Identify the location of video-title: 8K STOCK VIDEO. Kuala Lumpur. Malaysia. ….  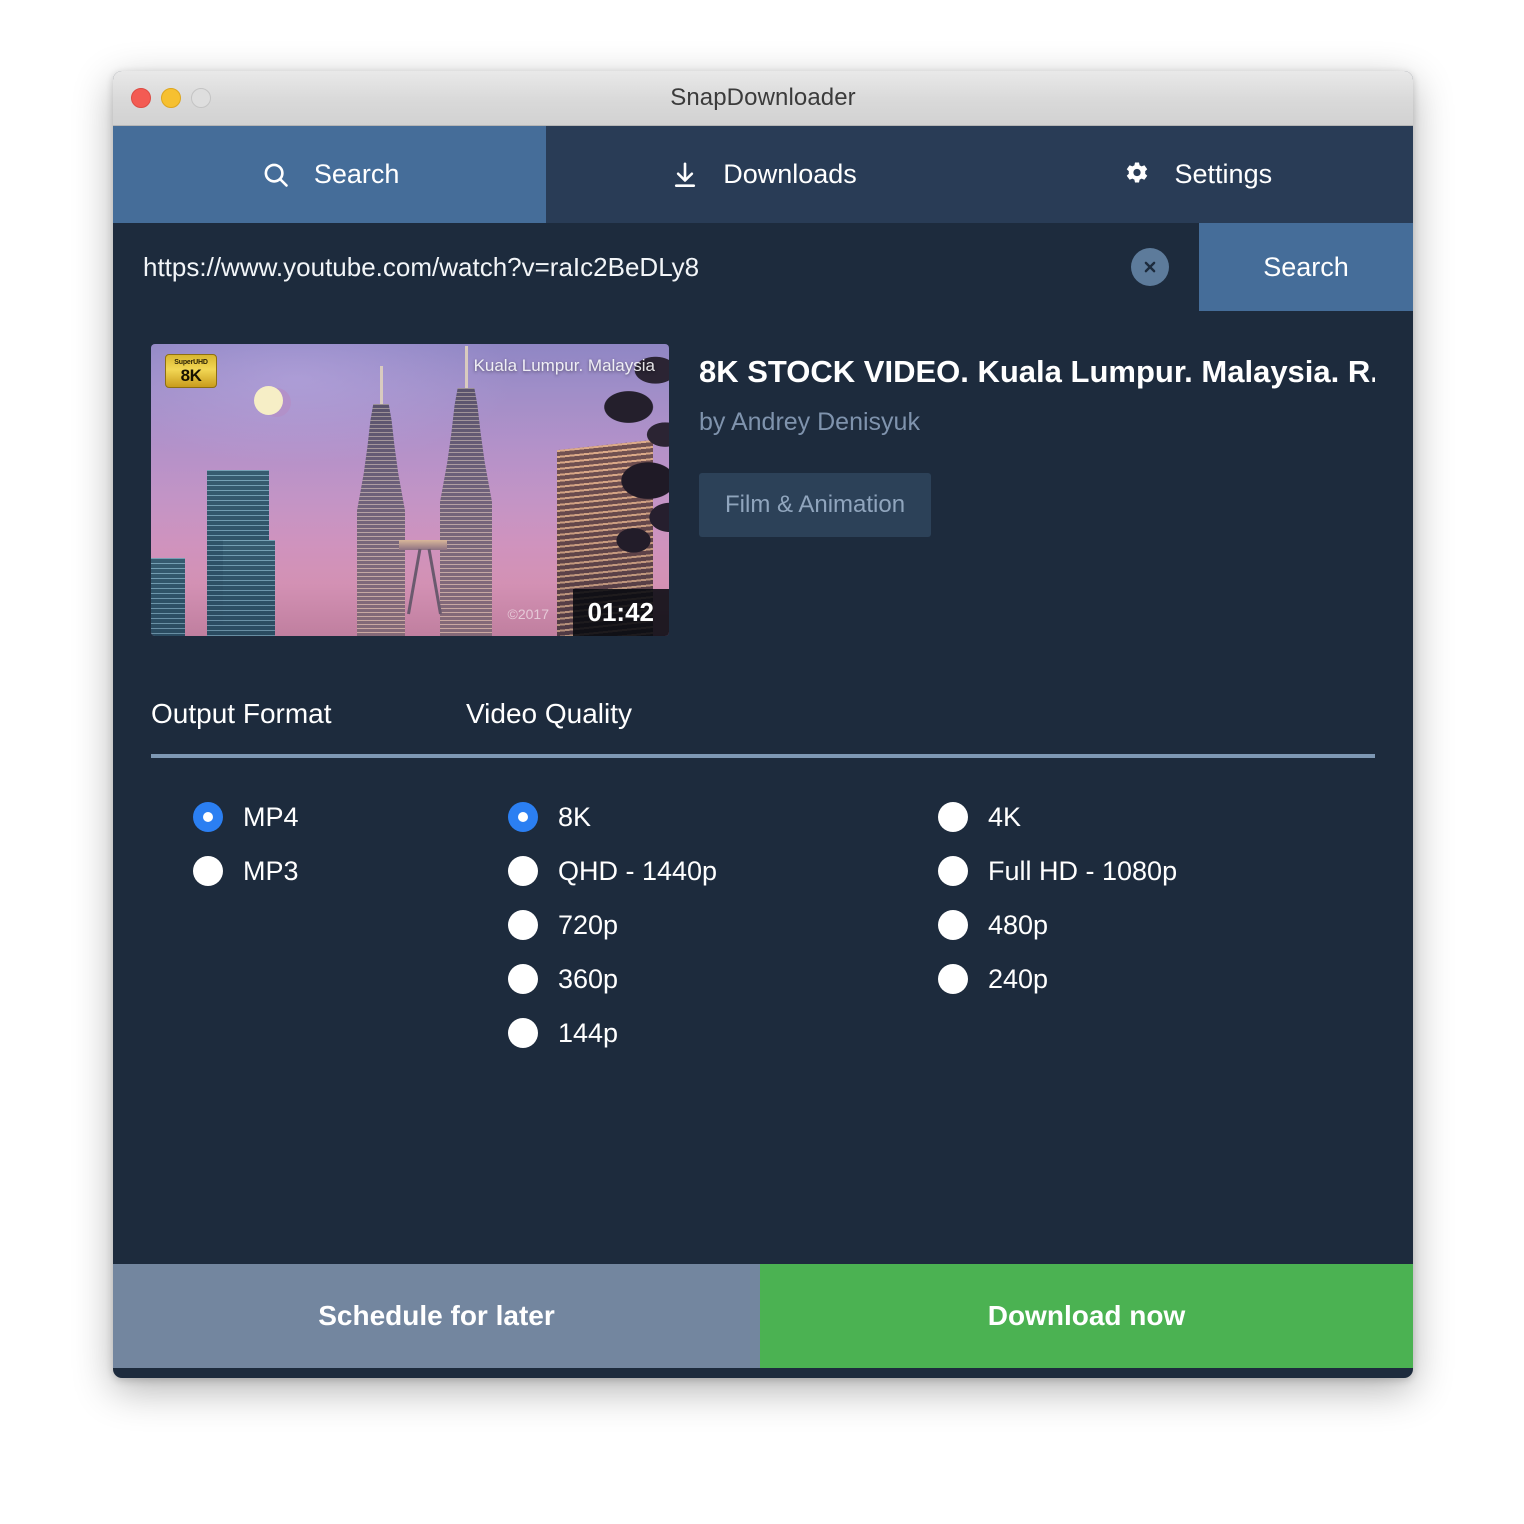
(1037, 371).